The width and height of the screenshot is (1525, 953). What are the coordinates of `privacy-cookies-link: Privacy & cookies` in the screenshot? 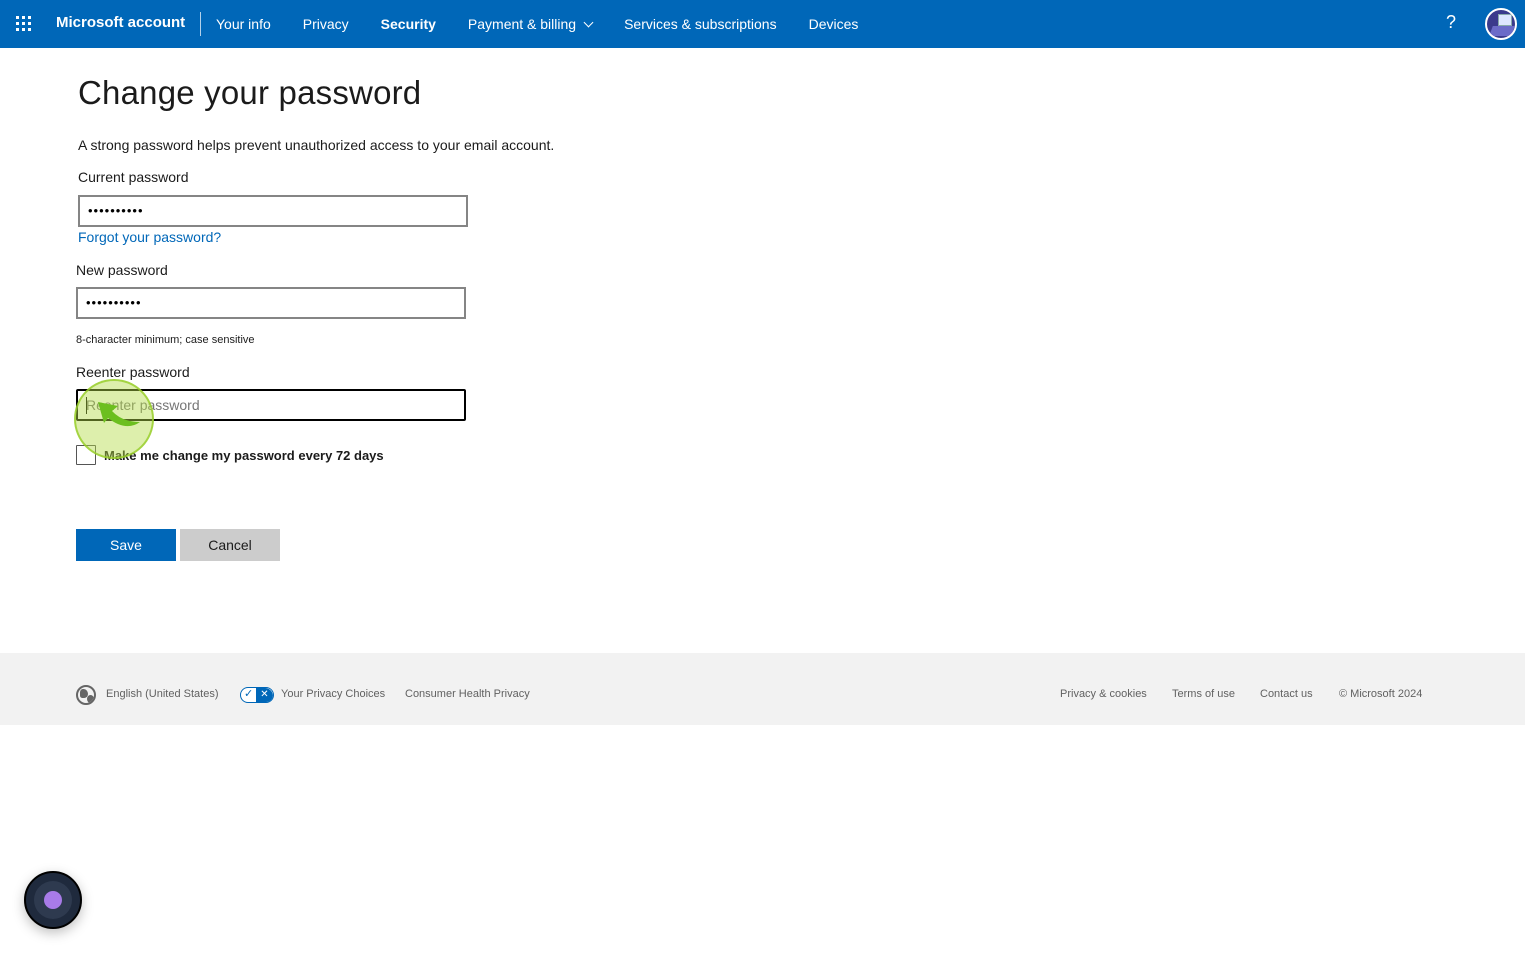 It's located at (1103, 694).